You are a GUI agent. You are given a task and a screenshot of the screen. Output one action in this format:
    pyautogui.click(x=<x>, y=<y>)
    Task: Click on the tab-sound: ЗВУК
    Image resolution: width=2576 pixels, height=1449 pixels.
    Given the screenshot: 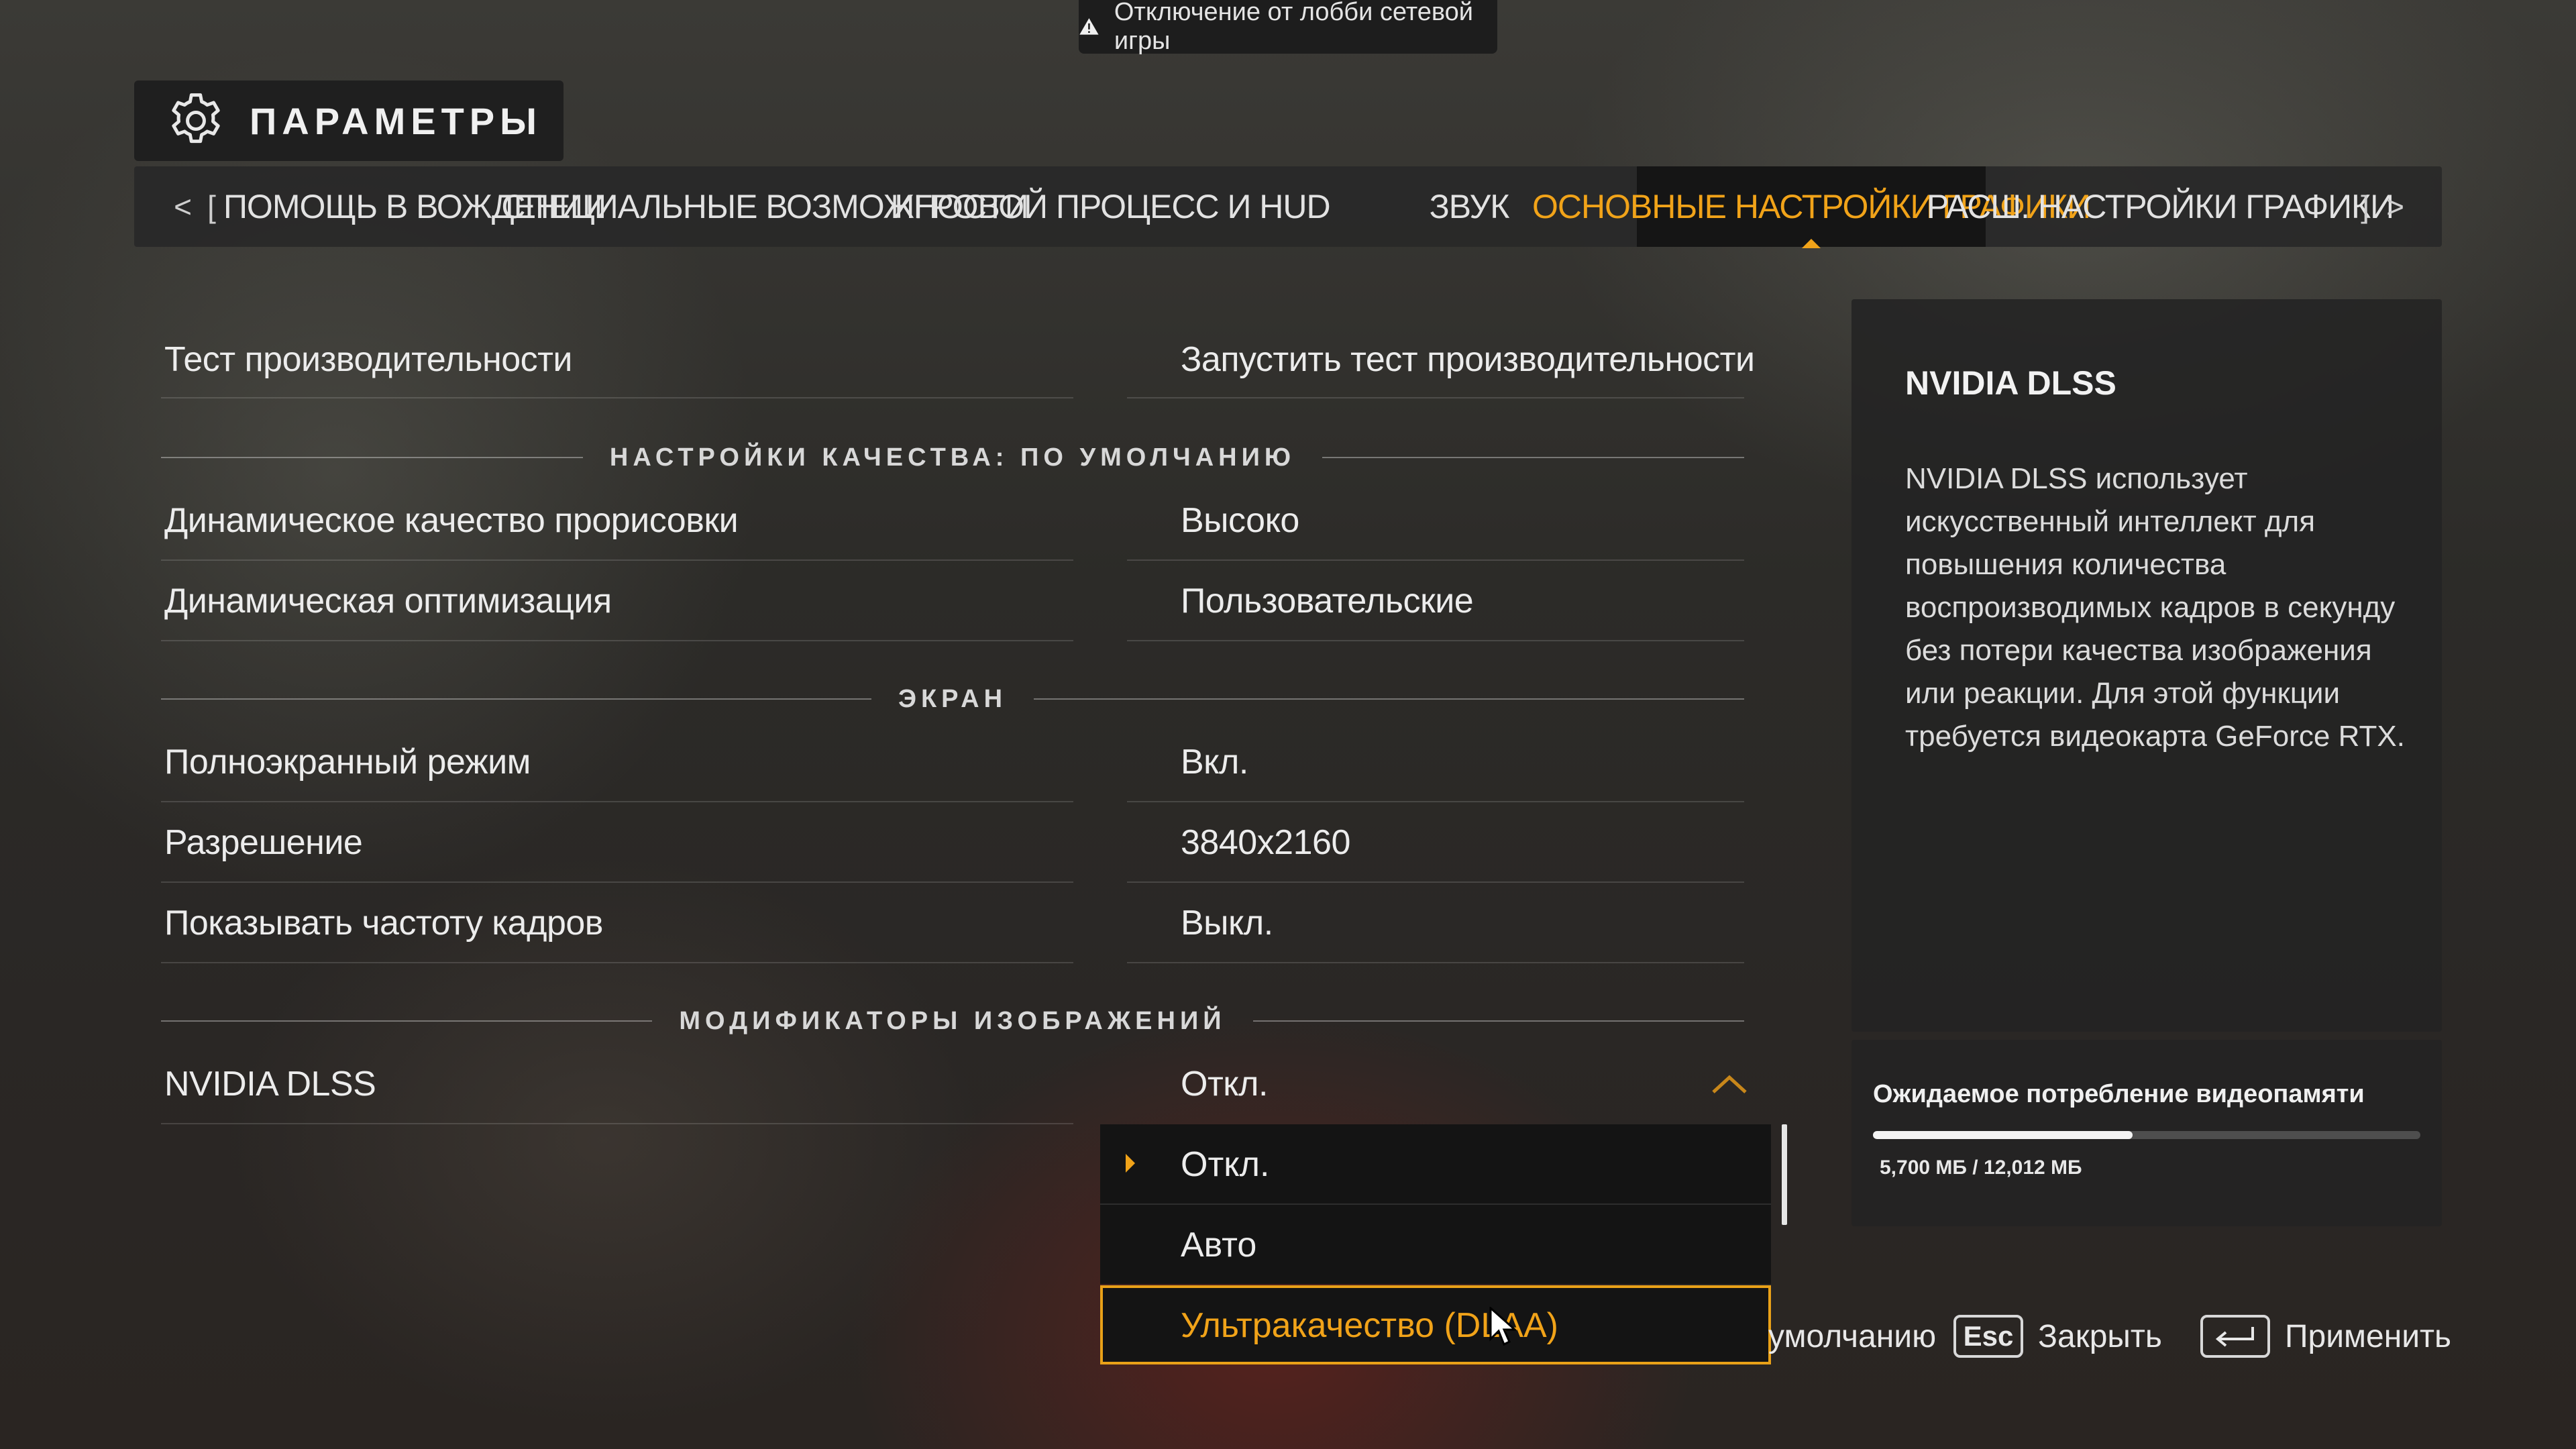 What is the action you would take?
    pyautogui.click(x=1469, y=206)
    